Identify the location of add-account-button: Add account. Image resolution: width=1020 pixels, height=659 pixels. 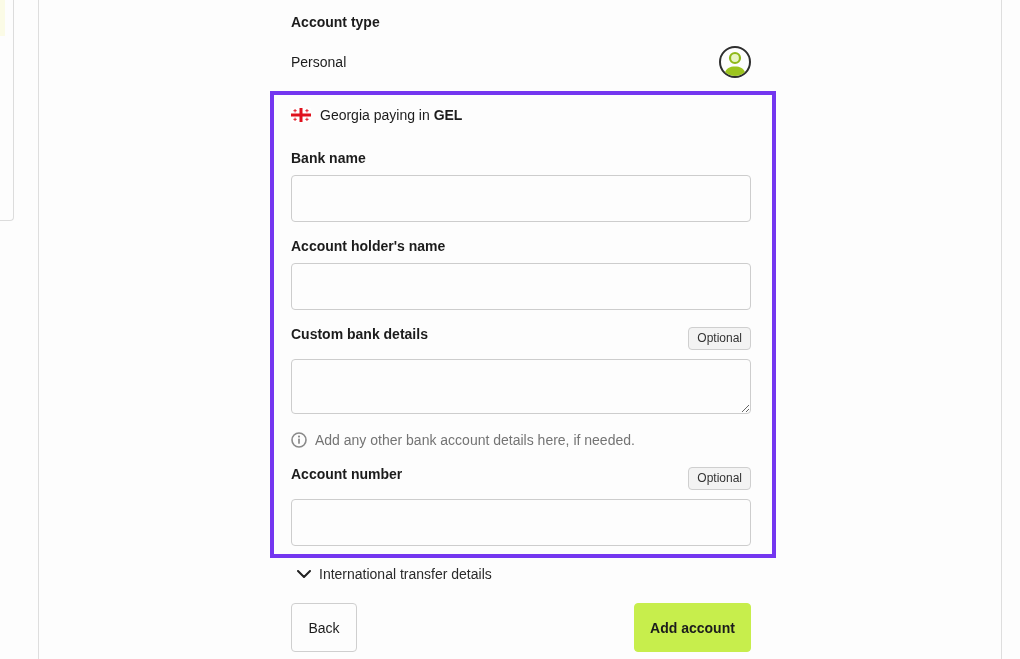
(692, 627).